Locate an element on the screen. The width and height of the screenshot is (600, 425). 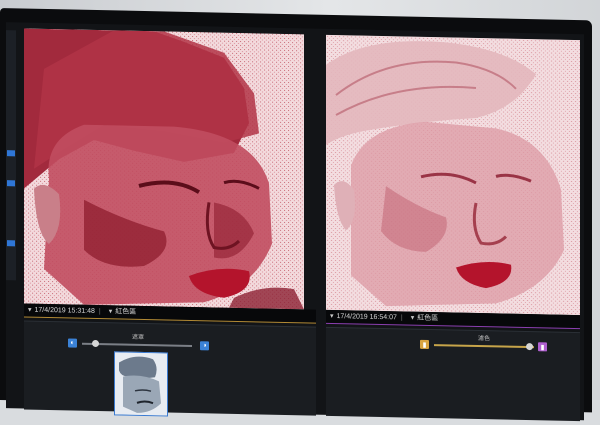
right-slider-knob is located at coordinates (529, 347).